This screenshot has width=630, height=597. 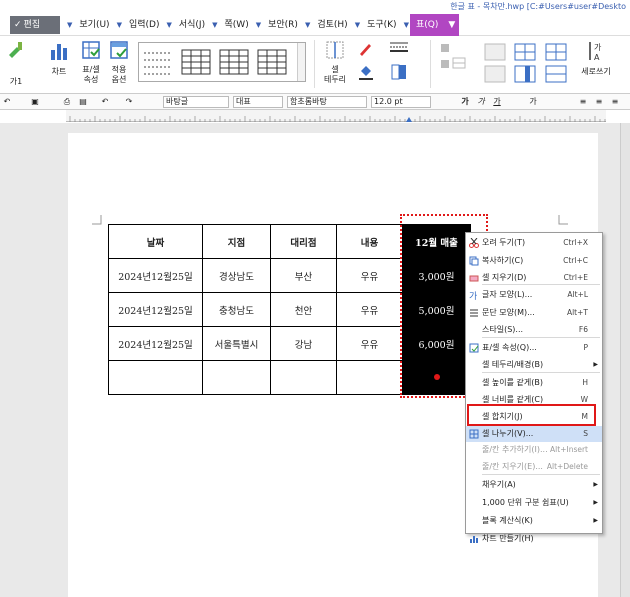 What do you see at coordinates (301, 62) in the screenshot?
I see `gallery-scroll` at bounding box center [301, 62].